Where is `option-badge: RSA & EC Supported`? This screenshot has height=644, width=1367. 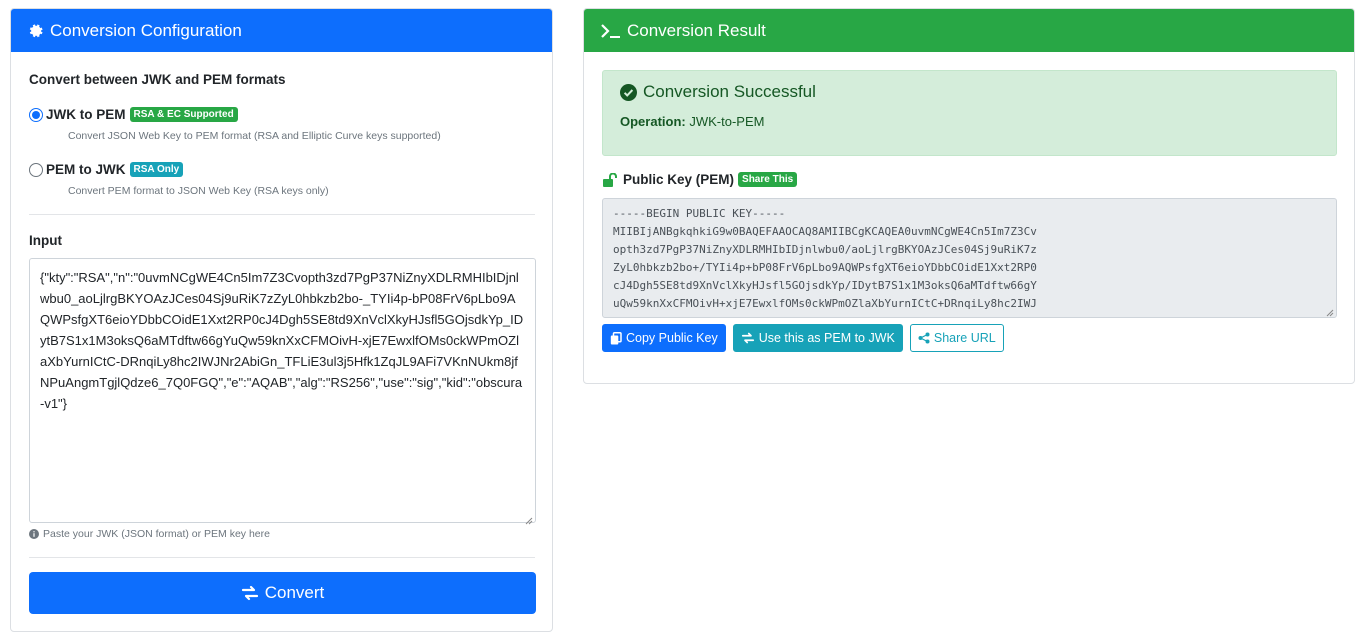
option-badge: RSA & EC Supported is located at coordinates (183, 114).